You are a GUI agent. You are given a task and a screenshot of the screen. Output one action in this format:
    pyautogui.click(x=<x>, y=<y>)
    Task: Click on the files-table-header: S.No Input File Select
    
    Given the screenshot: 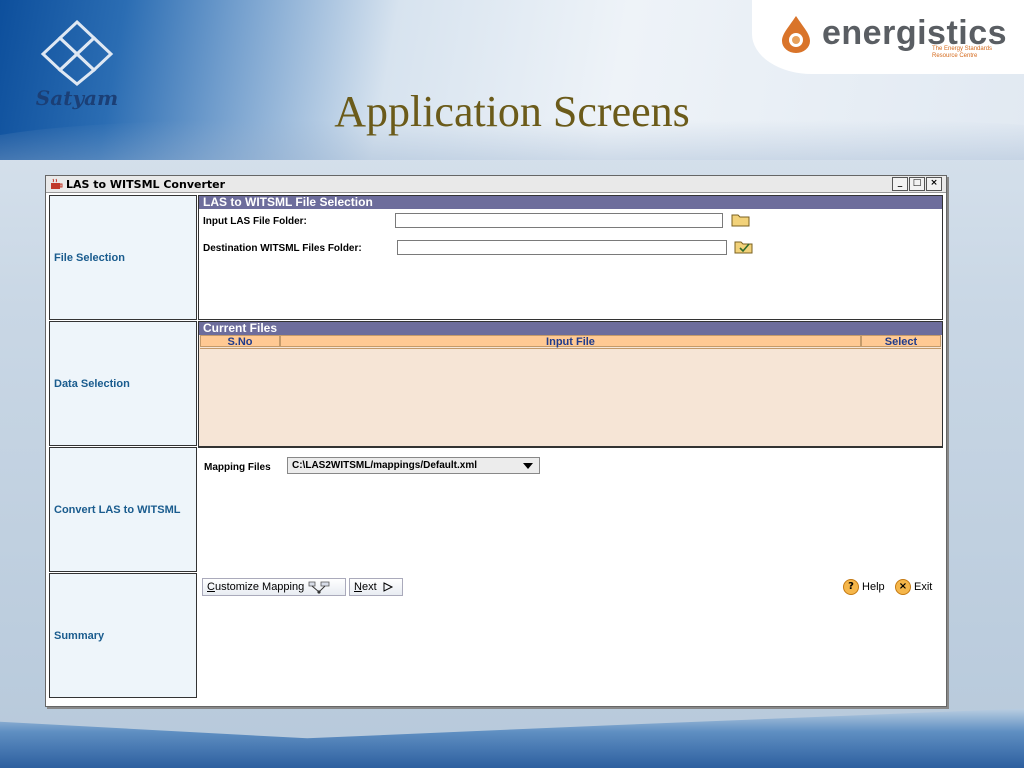 What is the action you would take?
    pyautogui.click(x=570, y=341)
    